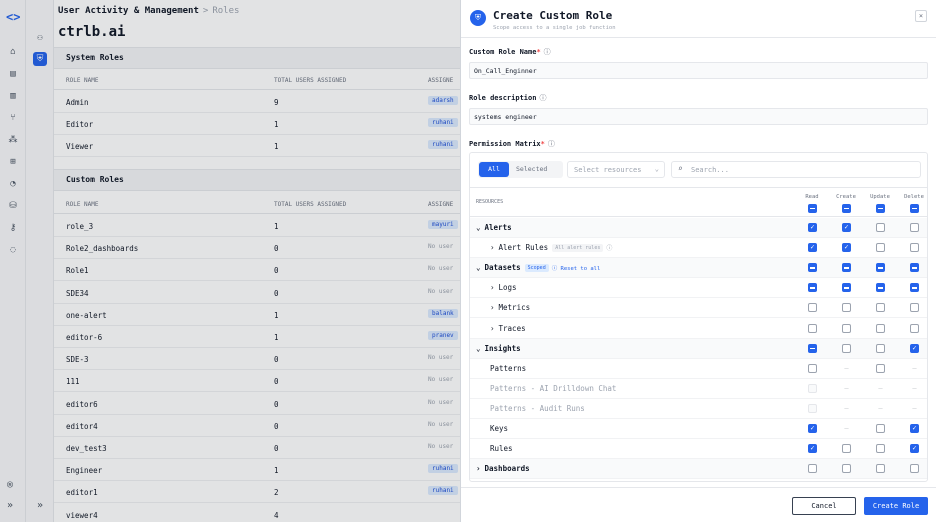 This screenshot has height=522, width=936. I want to click on select-all-read-checkbox, so click(812, 208).